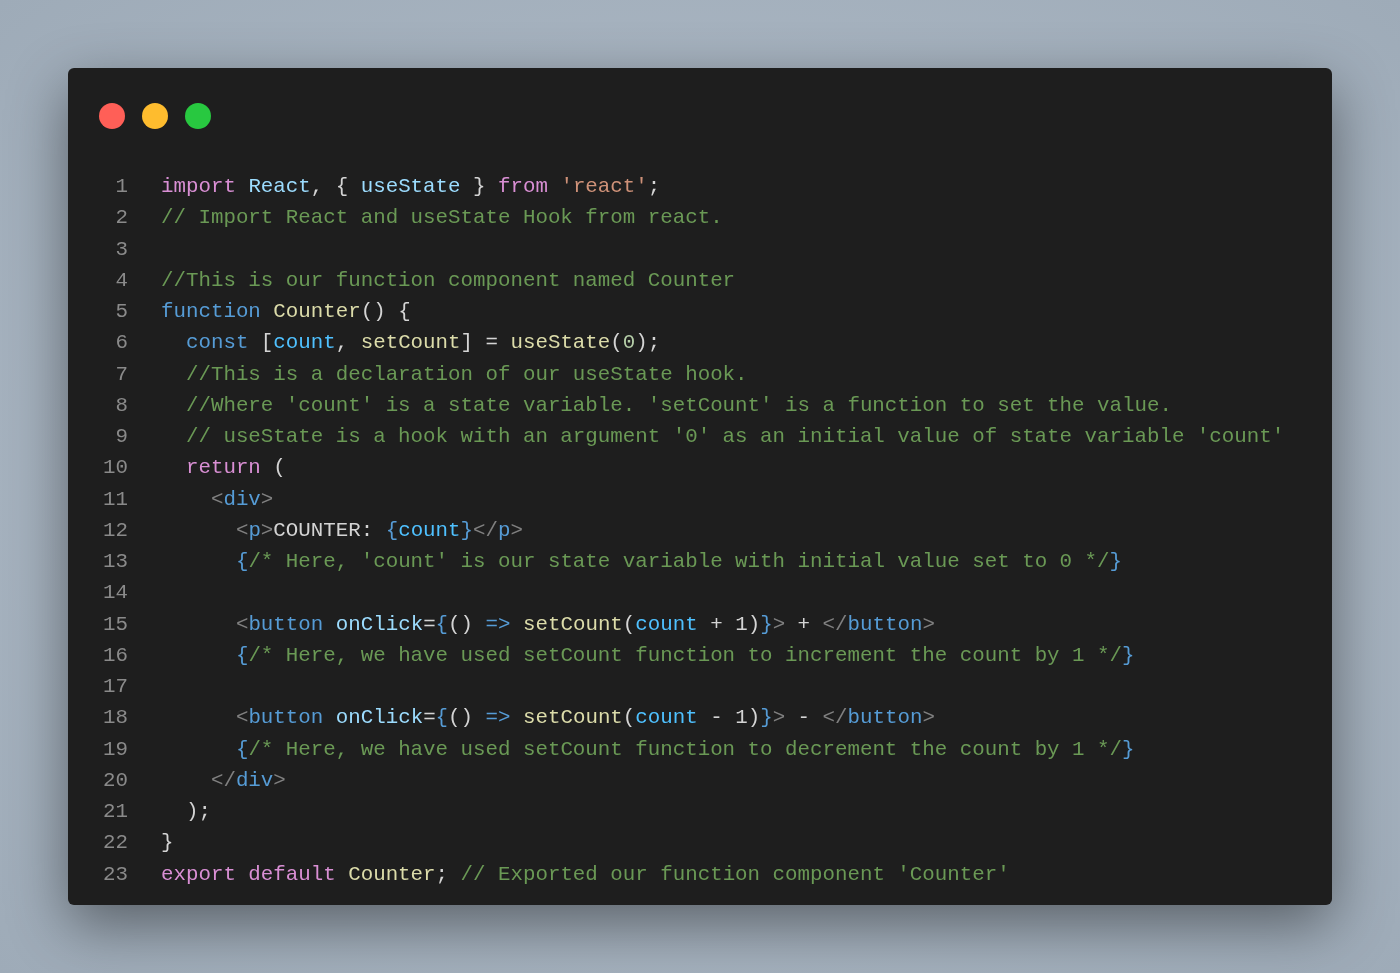 The height and width of the screenshot is (973, 1400). Describe the element at coordinates (197, 812) in the screenshot. I see `code-line: );` at that location.